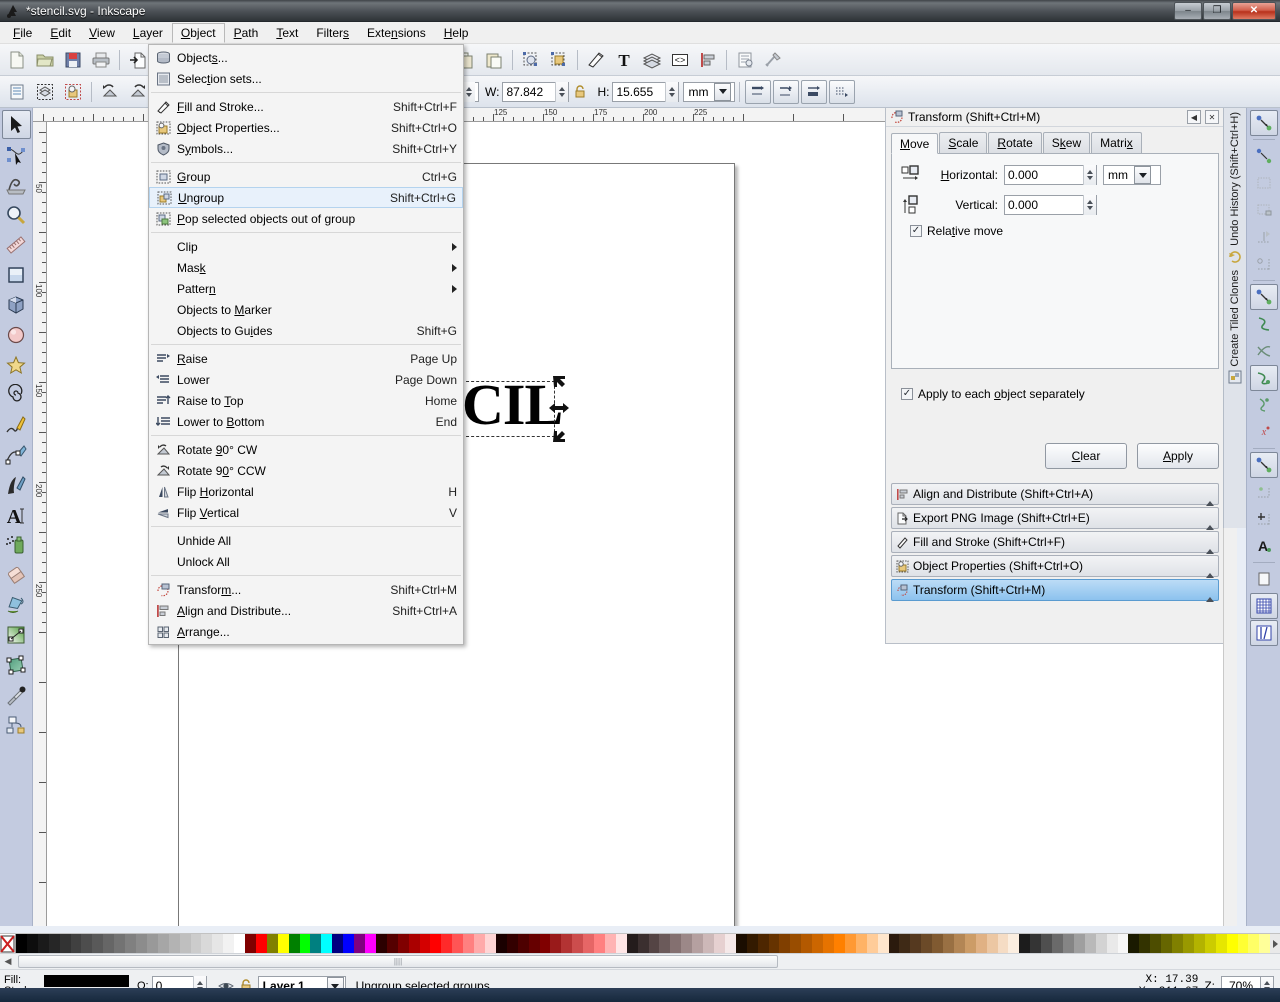 The width and height of the screenshot is (1280, 1002). What do you see at coordinates (652, 60) in the screenshot?
I see `layers-dialog-button` at bounding box center [652, 60].